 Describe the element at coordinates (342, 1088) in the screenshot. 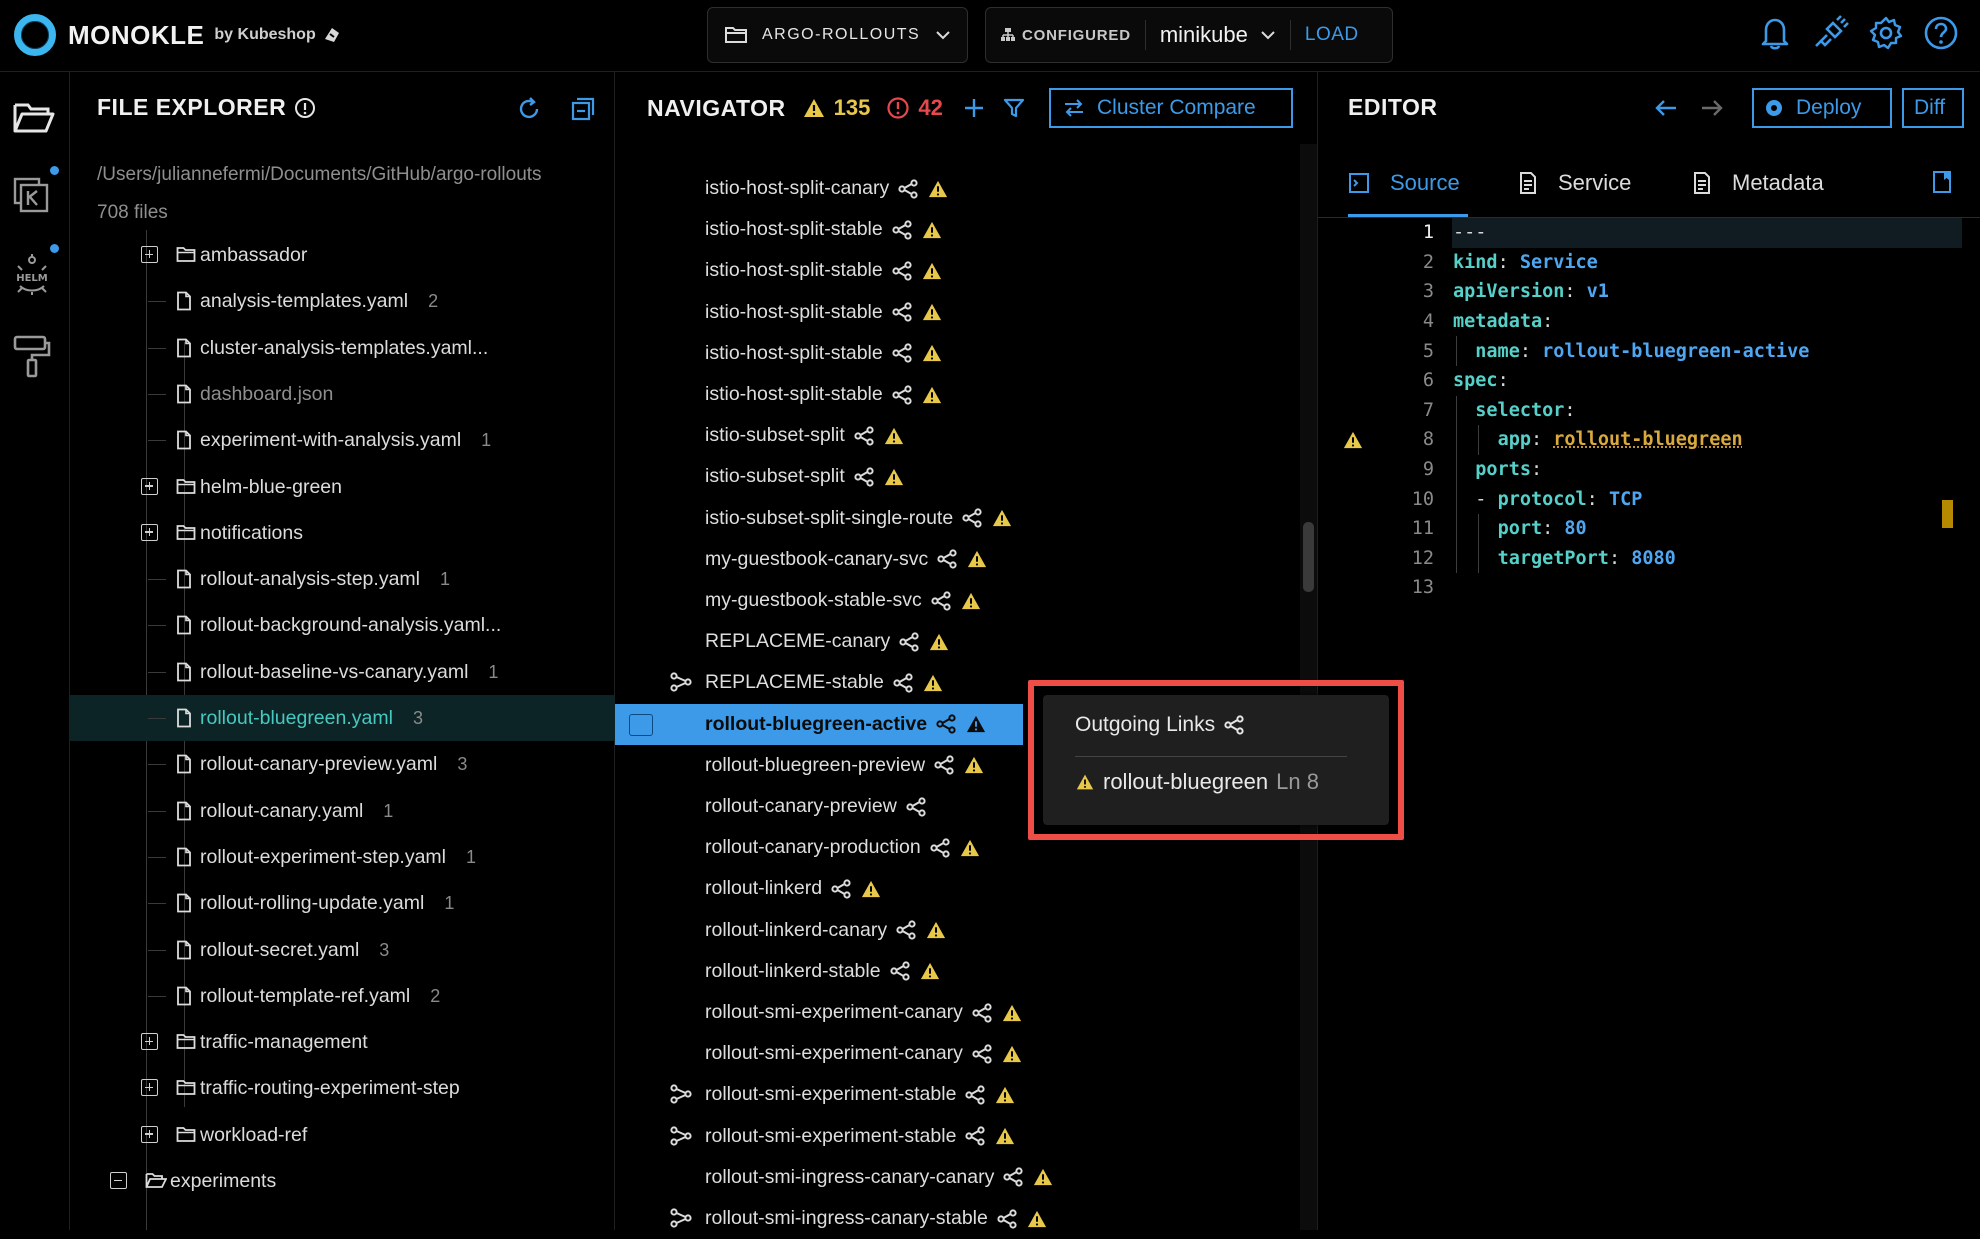

I see `folder-item: traffic-routing-experiment-step` at that location.